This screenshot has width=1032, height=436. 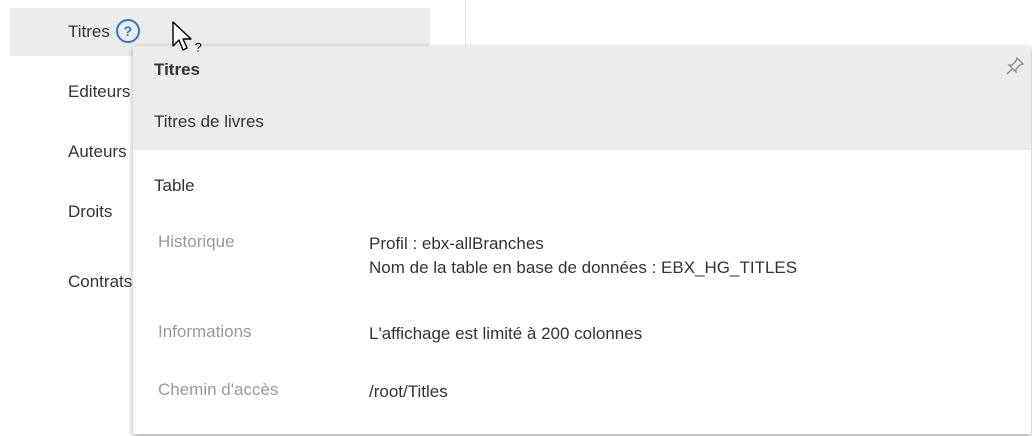 I want to click on property-label-informations: Informations, so click(x=205, y=331).